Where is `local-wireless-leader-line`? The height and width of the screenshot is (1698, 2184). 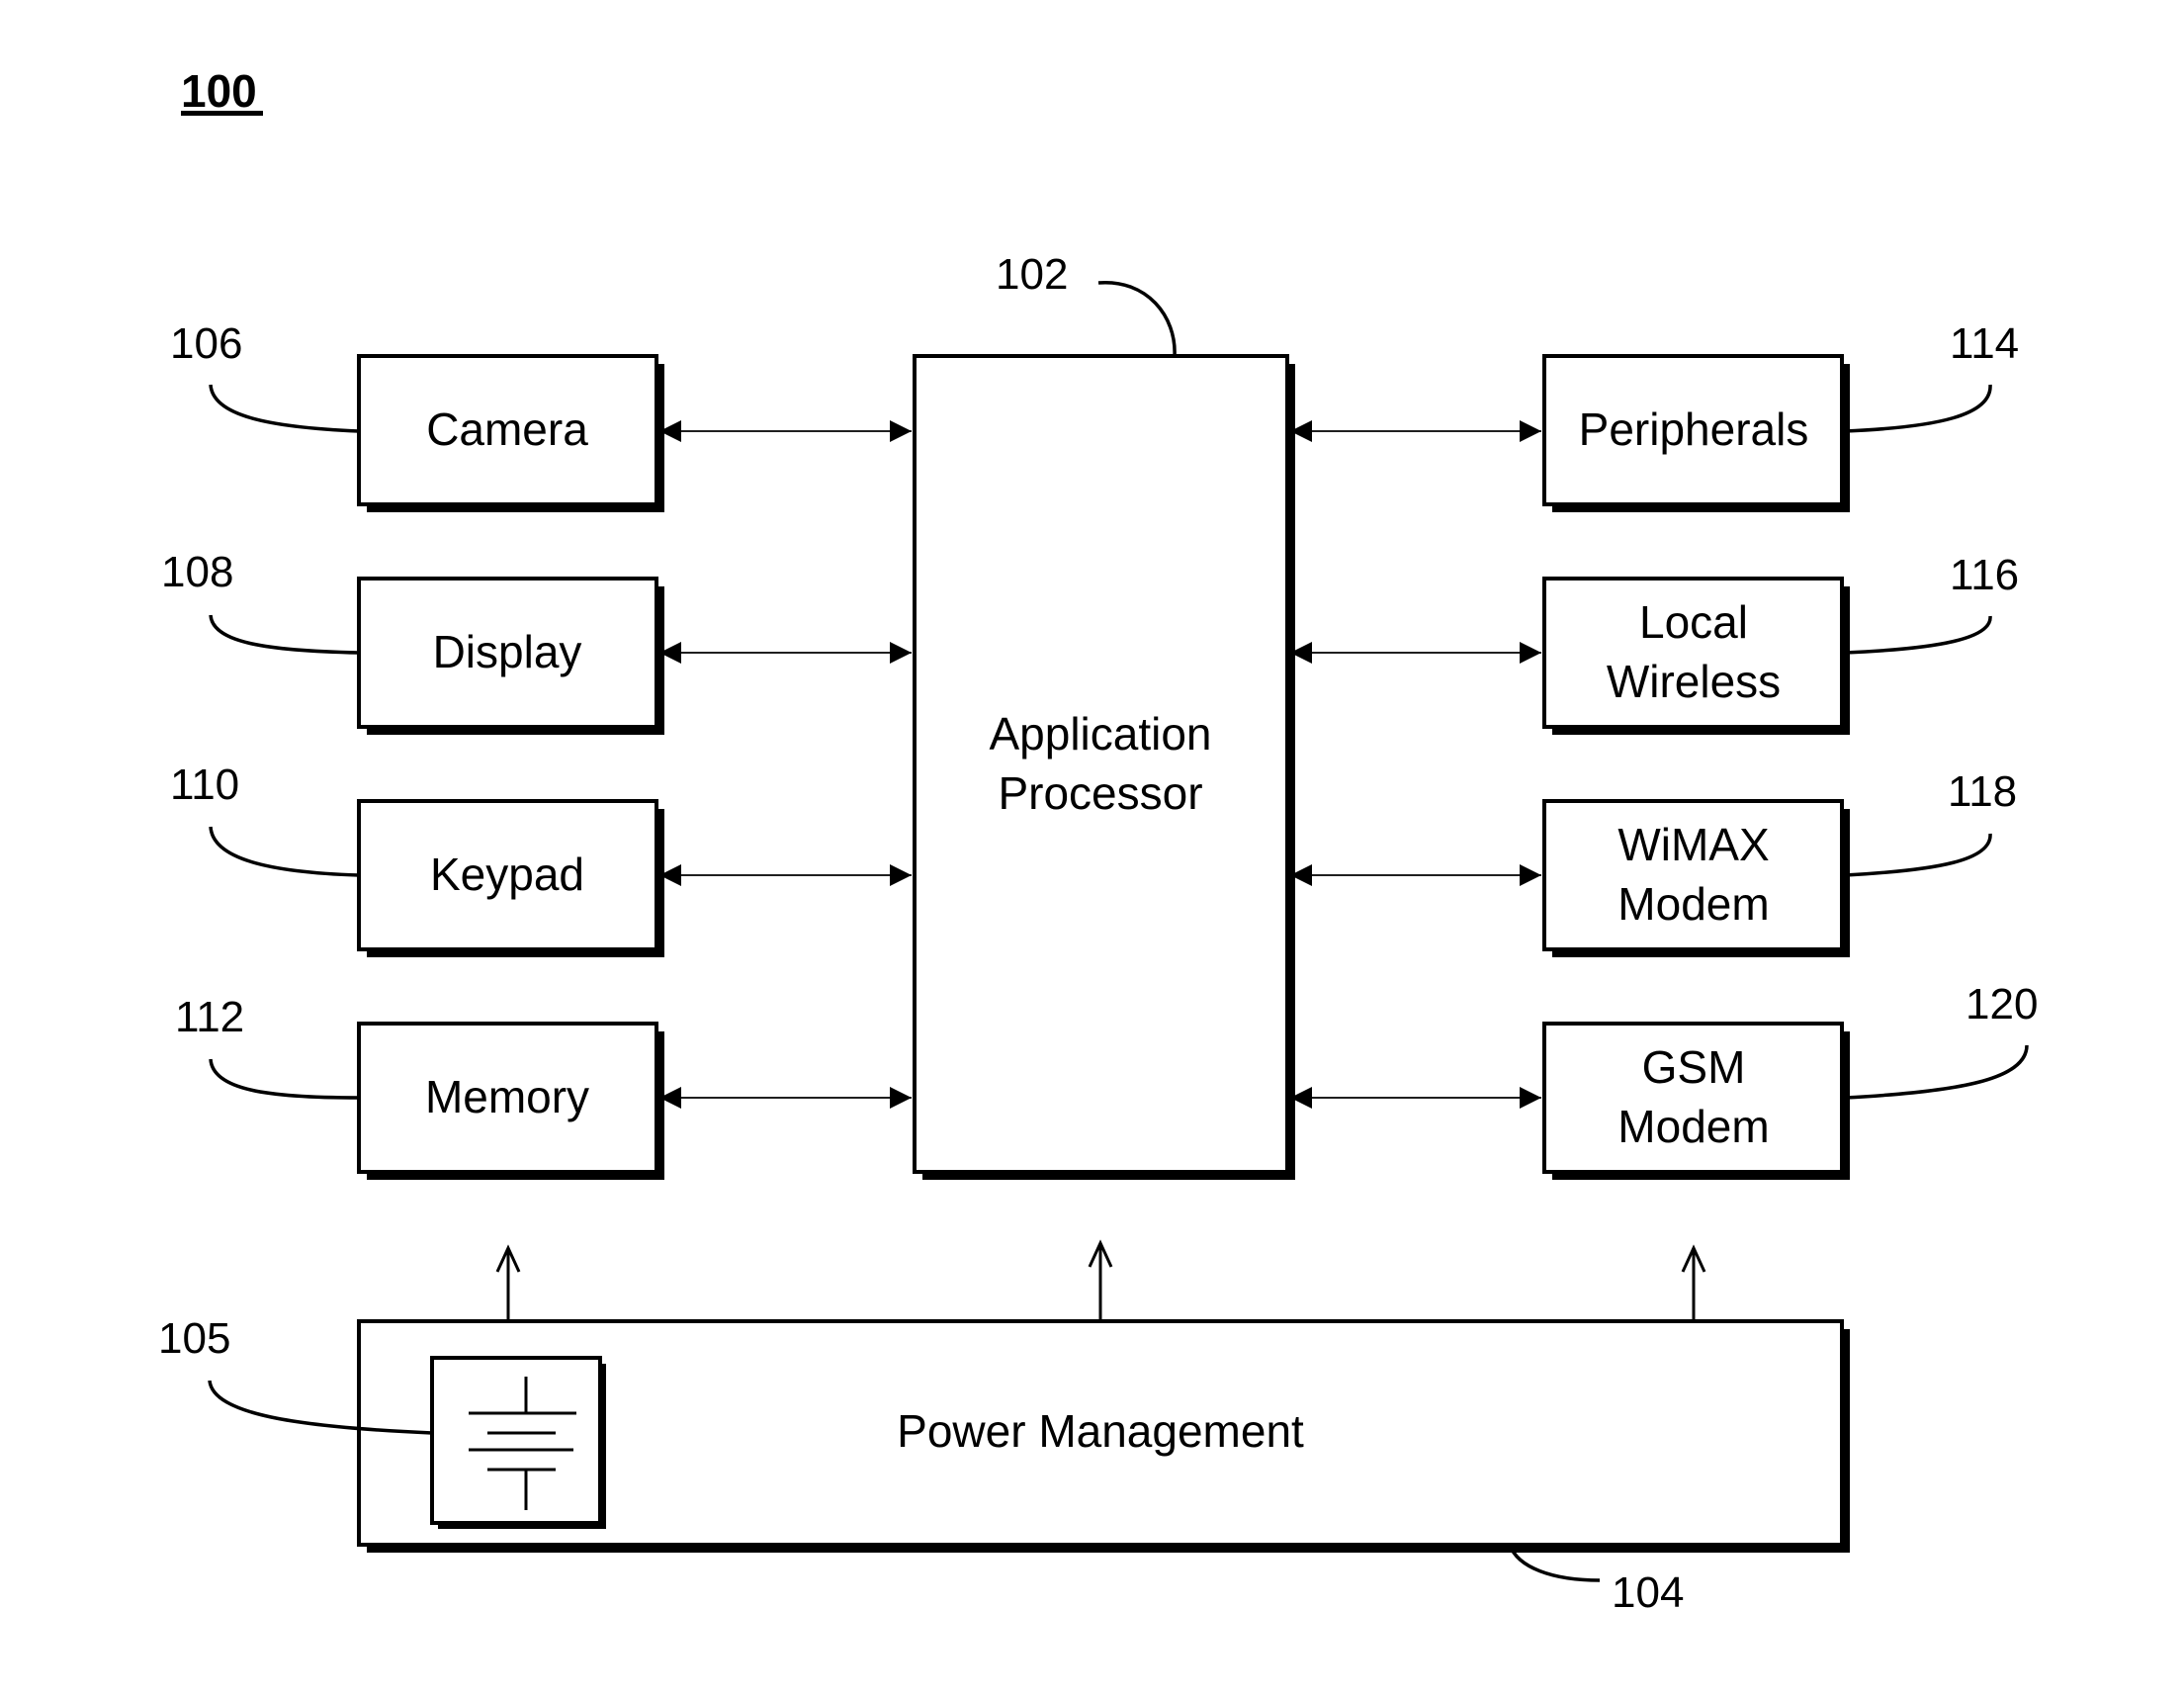 local-wireless-leader-line is located at coordinates (1918, 635).